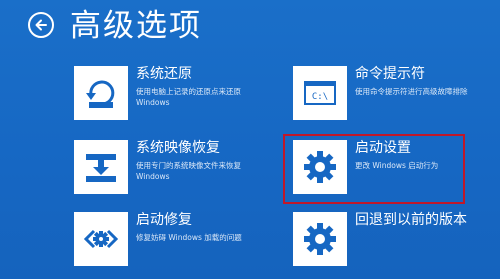 The image size is (500, 279). I want to click on command-prompt-icon: C:\, so click(320, 93).